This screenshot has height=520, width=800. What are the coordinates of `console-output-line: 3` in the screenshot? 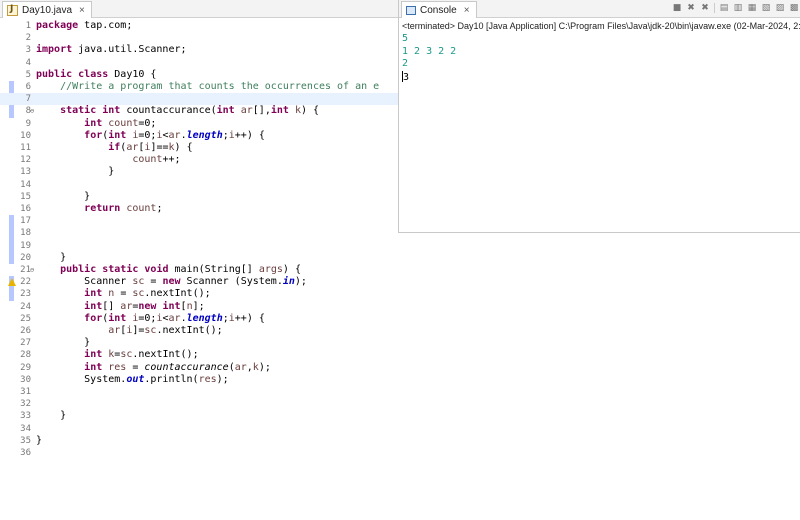 It's located at (429, 77).